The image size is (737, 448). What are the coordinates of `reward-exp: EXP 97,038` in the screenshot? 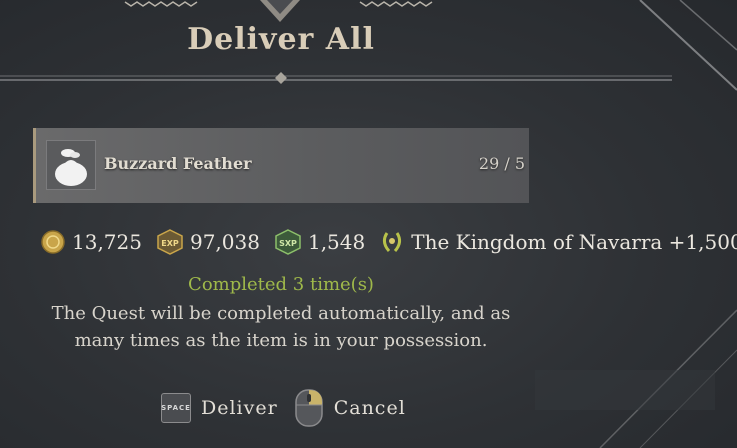 It's located at (208, 242).